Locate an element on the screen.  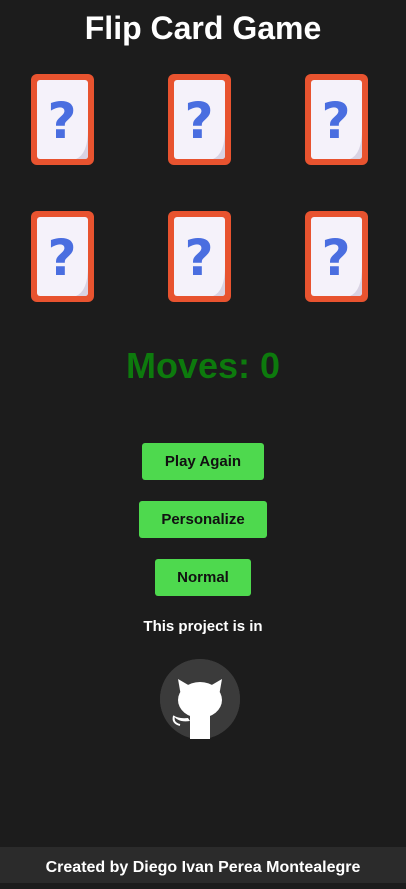
personalize-button: Personalize is located at coordinates (203, 519).